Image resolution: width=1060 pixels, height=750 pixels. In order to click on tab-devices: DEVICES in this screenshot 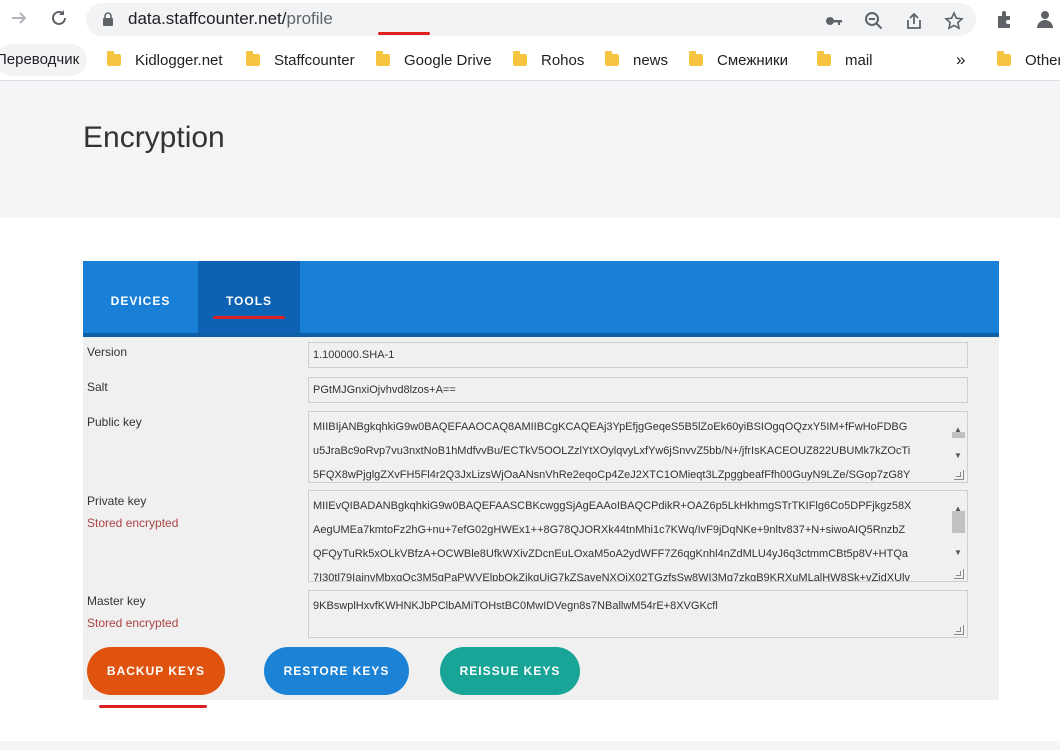, I will do `click(140, 297)`.